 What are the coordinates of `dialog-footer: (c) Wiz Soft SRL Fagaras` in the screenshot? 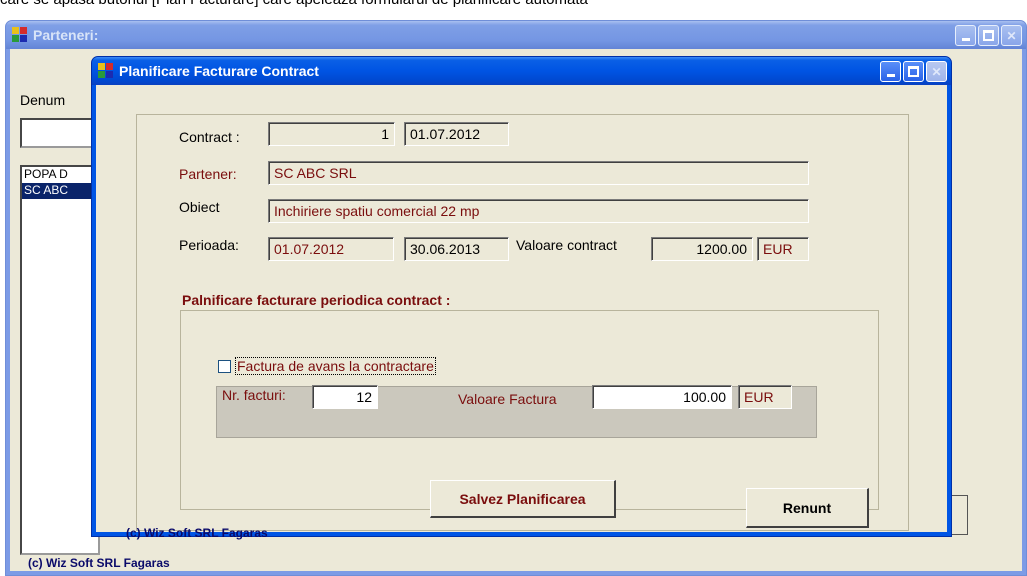 It's located at (197, 533).